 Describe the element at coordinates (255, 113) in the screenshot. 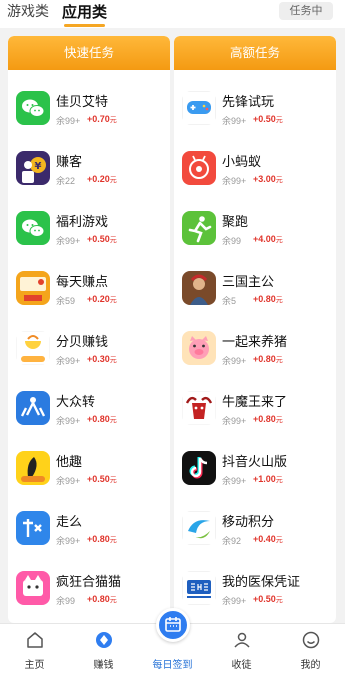

I see `task-item: 先锋试玩 余99+ +0.50元` at that location.